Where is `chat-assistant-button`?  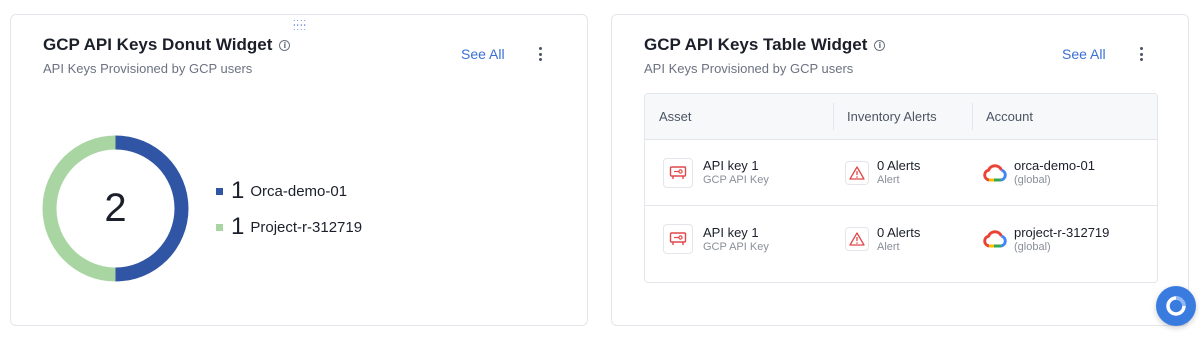
chat-assistant-button is located at coordinates (1176, 306).